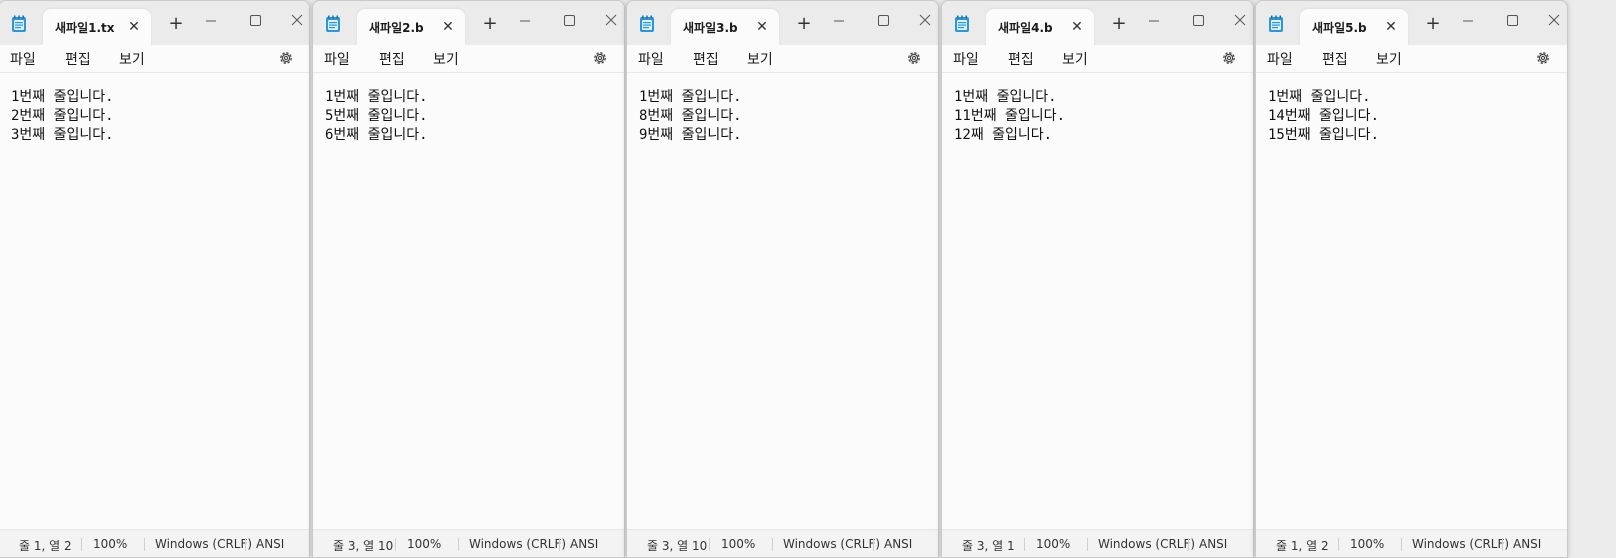  I want to click on status-bar: 줄 3, 열 1 100% Windows (CRLF) ANSI, so click(1097, 543).